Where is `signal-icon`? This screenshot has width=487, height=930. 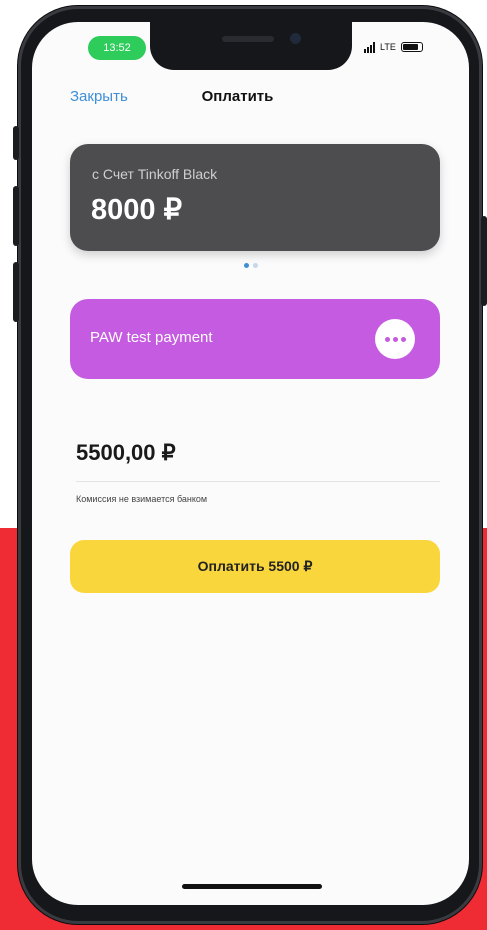 signal-icon is located at coordinates (369, 47).